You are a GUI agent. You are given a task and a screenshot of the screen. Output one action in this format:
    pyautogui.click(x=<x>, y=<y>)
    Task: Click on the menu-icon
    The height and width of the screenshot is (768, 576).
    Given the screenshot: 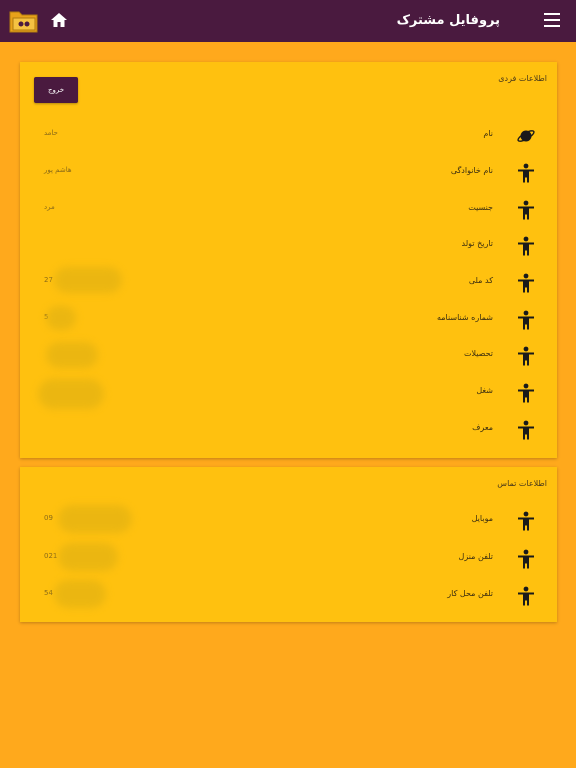 What is the action you would take?
    pyautogui.click(x=552, y=20)
    